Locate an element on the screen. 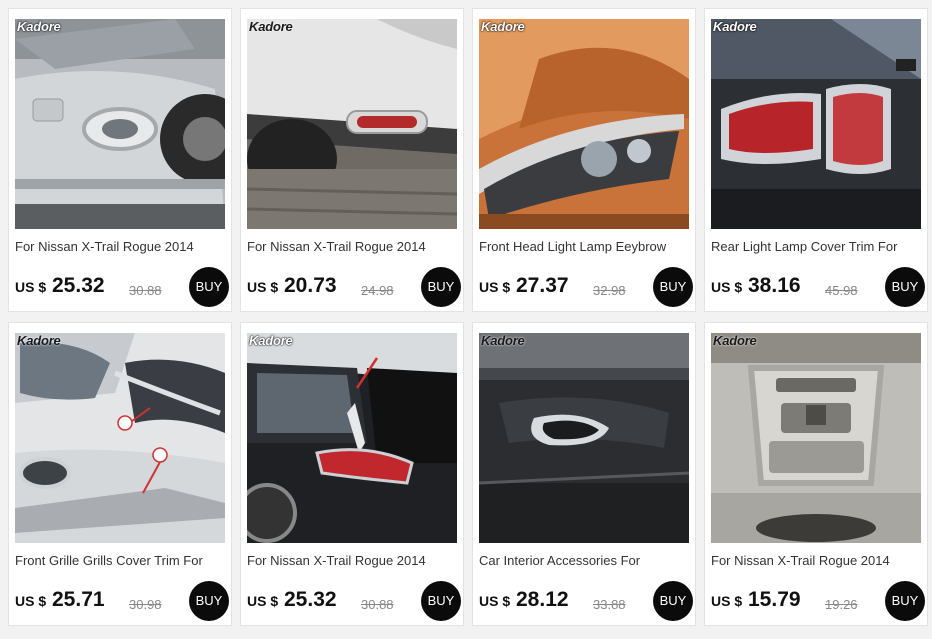 The width and height of the screenshot is (932, 639). original-price: 24.98 is located at coordinates (377, 290).